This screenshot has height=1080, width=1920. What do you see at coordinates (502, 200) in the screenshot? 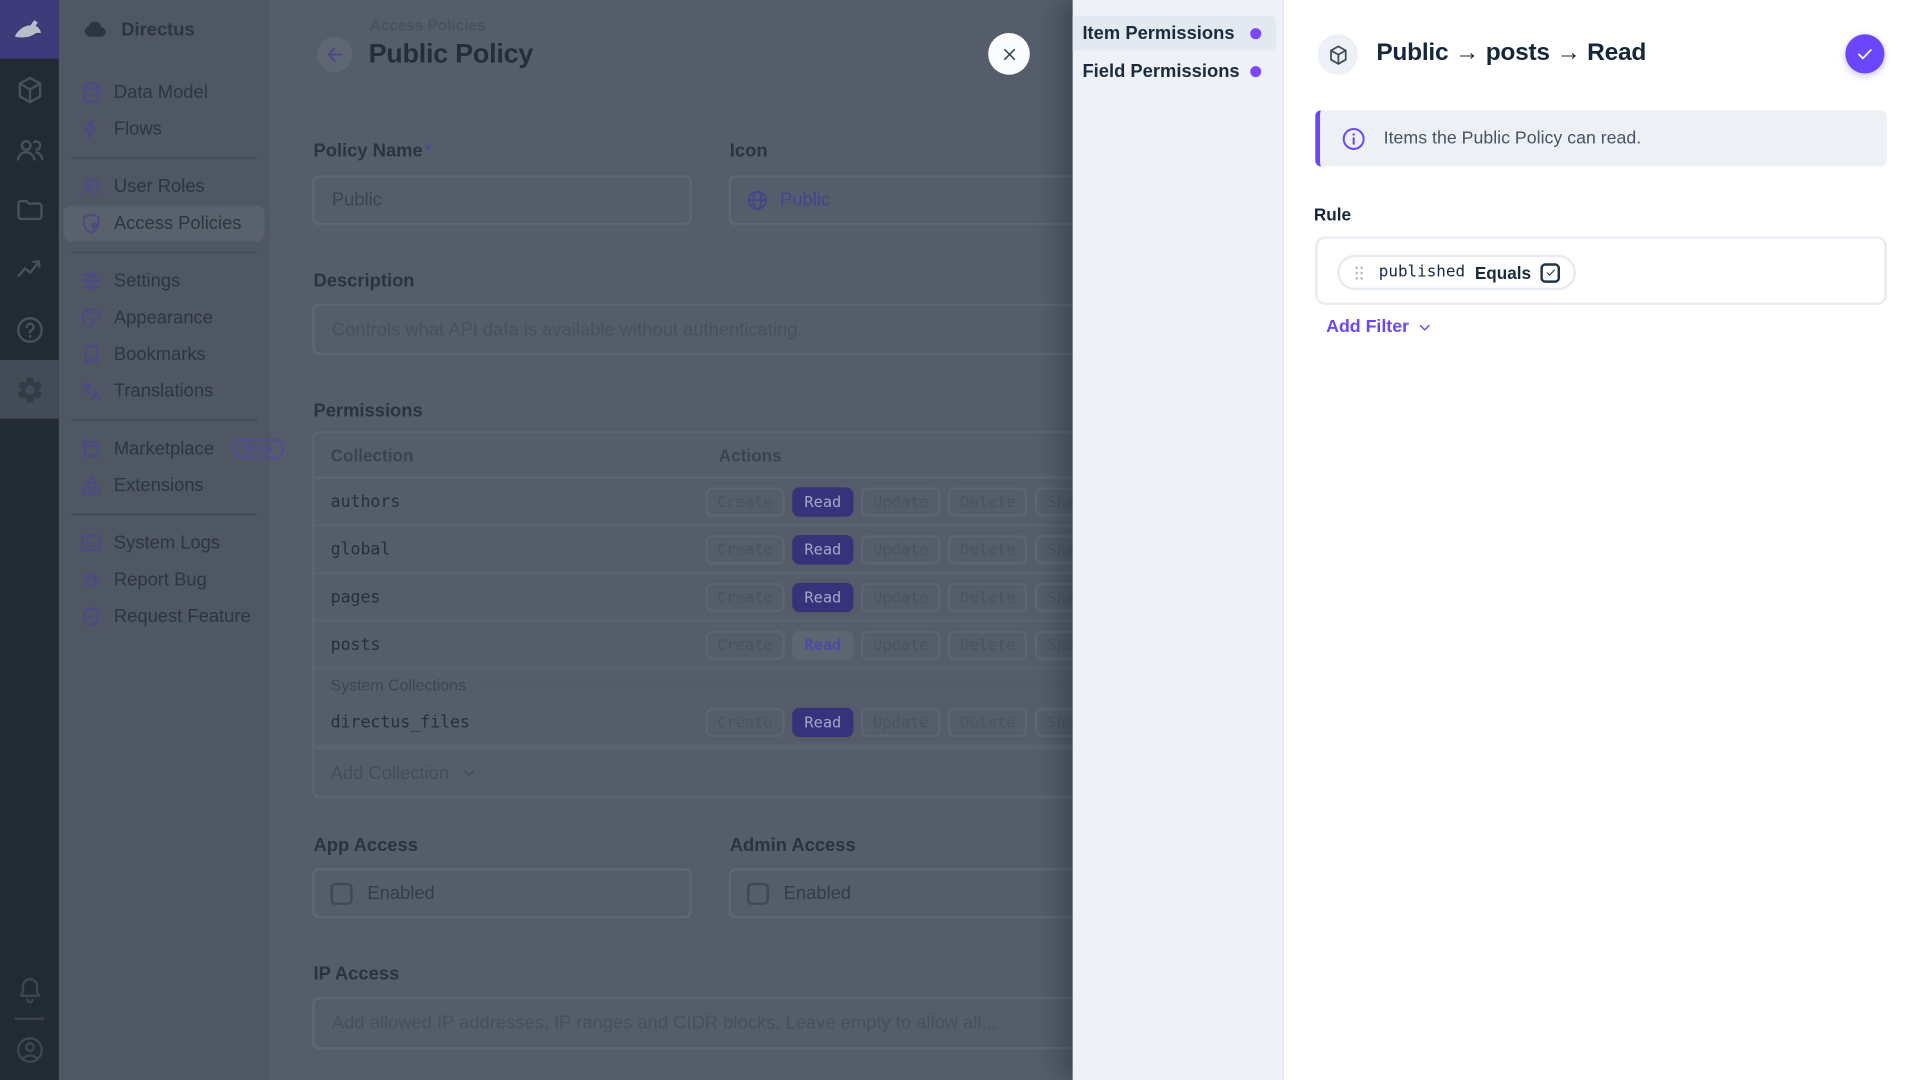
I see `policy-name-input` at bounding box center [502, 200].